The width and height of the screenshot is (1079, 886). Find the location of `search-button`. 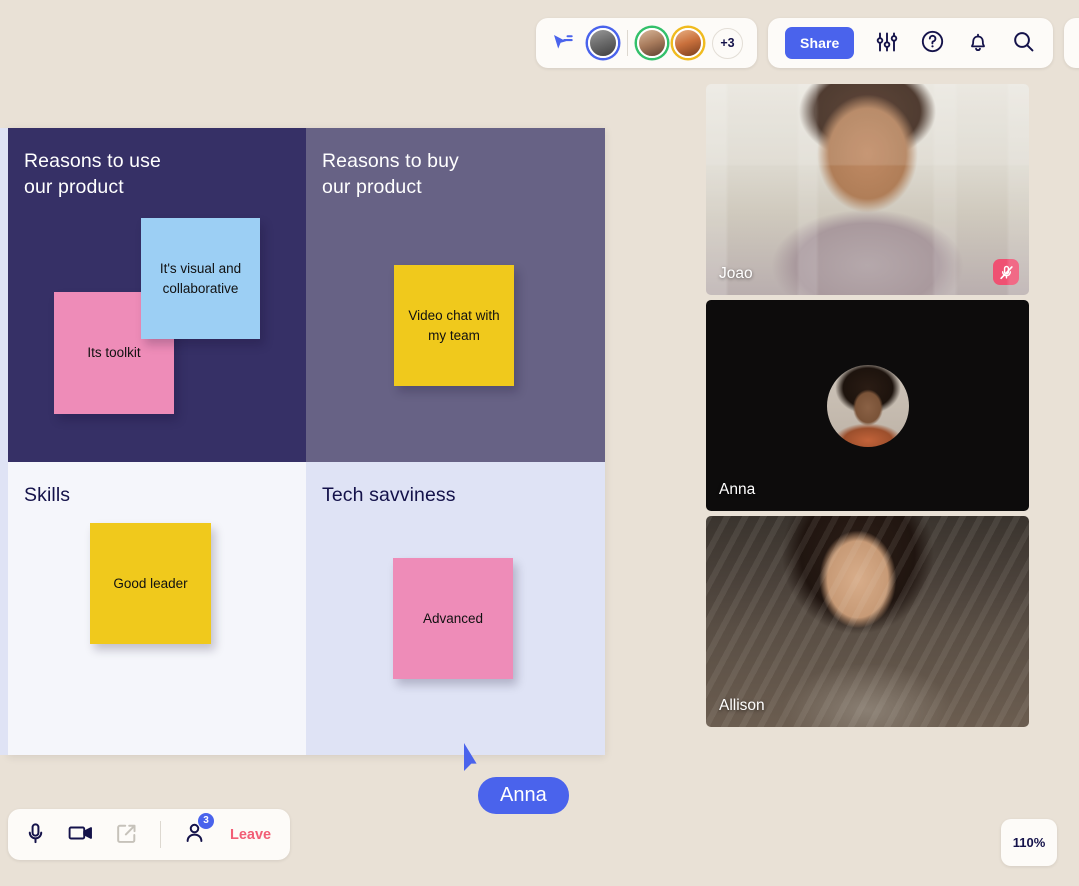

search-button is located at coordinates (1023, 43).